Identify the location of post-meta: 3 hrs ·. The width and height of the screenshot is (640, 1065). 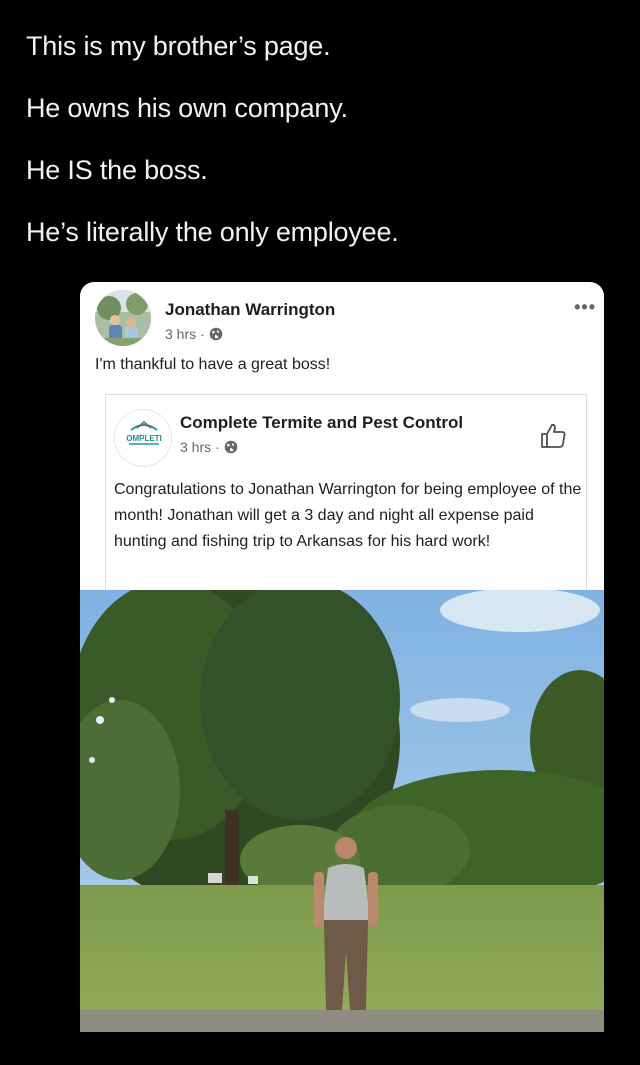
(194, 334).